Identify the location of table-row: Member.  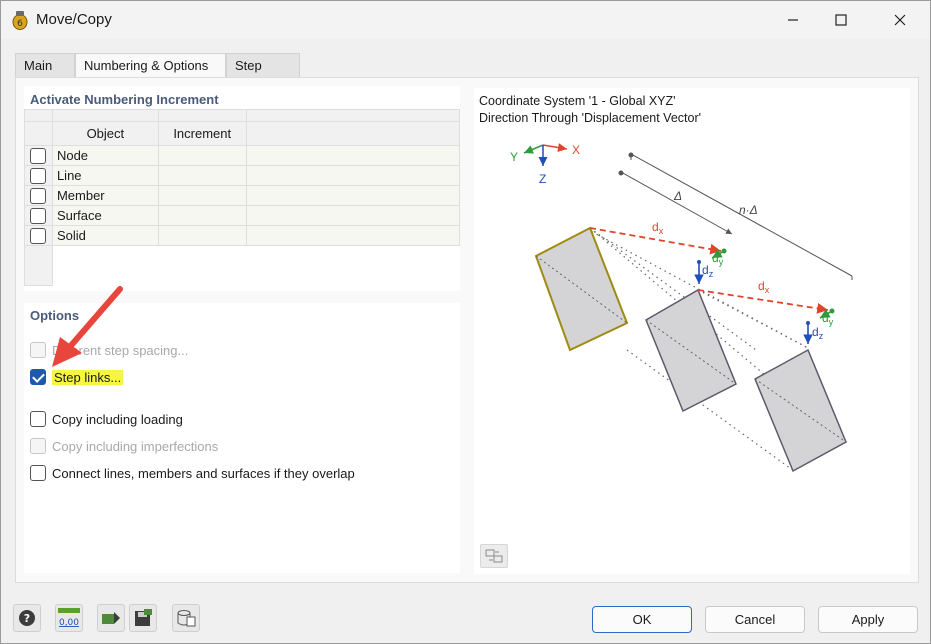
(242, 195).